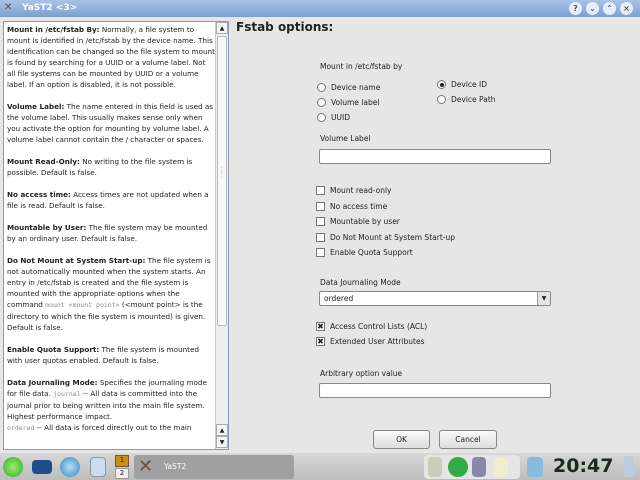 This screenshot has width=640, height=480. I want to click on chevron-down-icon: ▼, so click(543, 298).